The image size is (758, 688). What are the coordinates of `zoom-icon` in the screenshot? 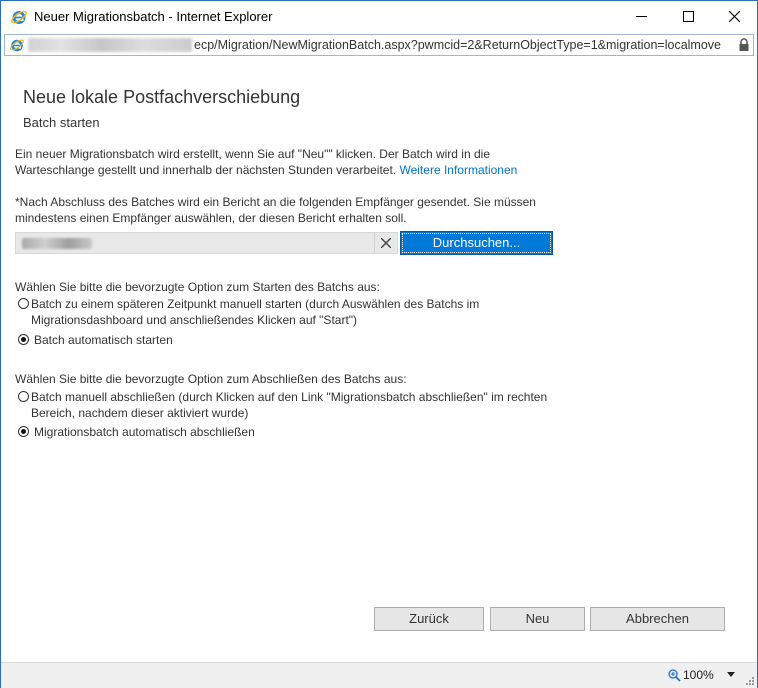 It's located at (674, 675).